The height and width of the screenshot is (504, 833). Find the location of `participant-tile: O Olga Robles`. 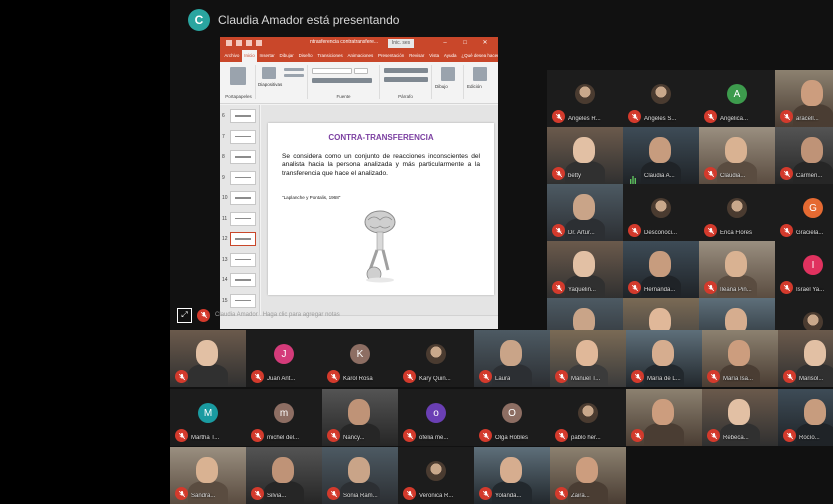

participant-tile: O Olga Robles is located at coordinates (512, 417).